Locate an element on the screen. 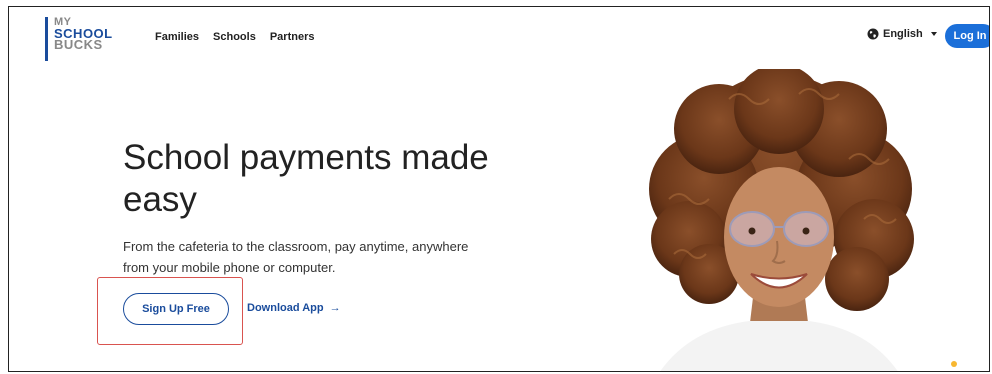 The height and width of the screenshot is (374, 992). hero-headline: School payments made easy is located at coordinates (306, 178).